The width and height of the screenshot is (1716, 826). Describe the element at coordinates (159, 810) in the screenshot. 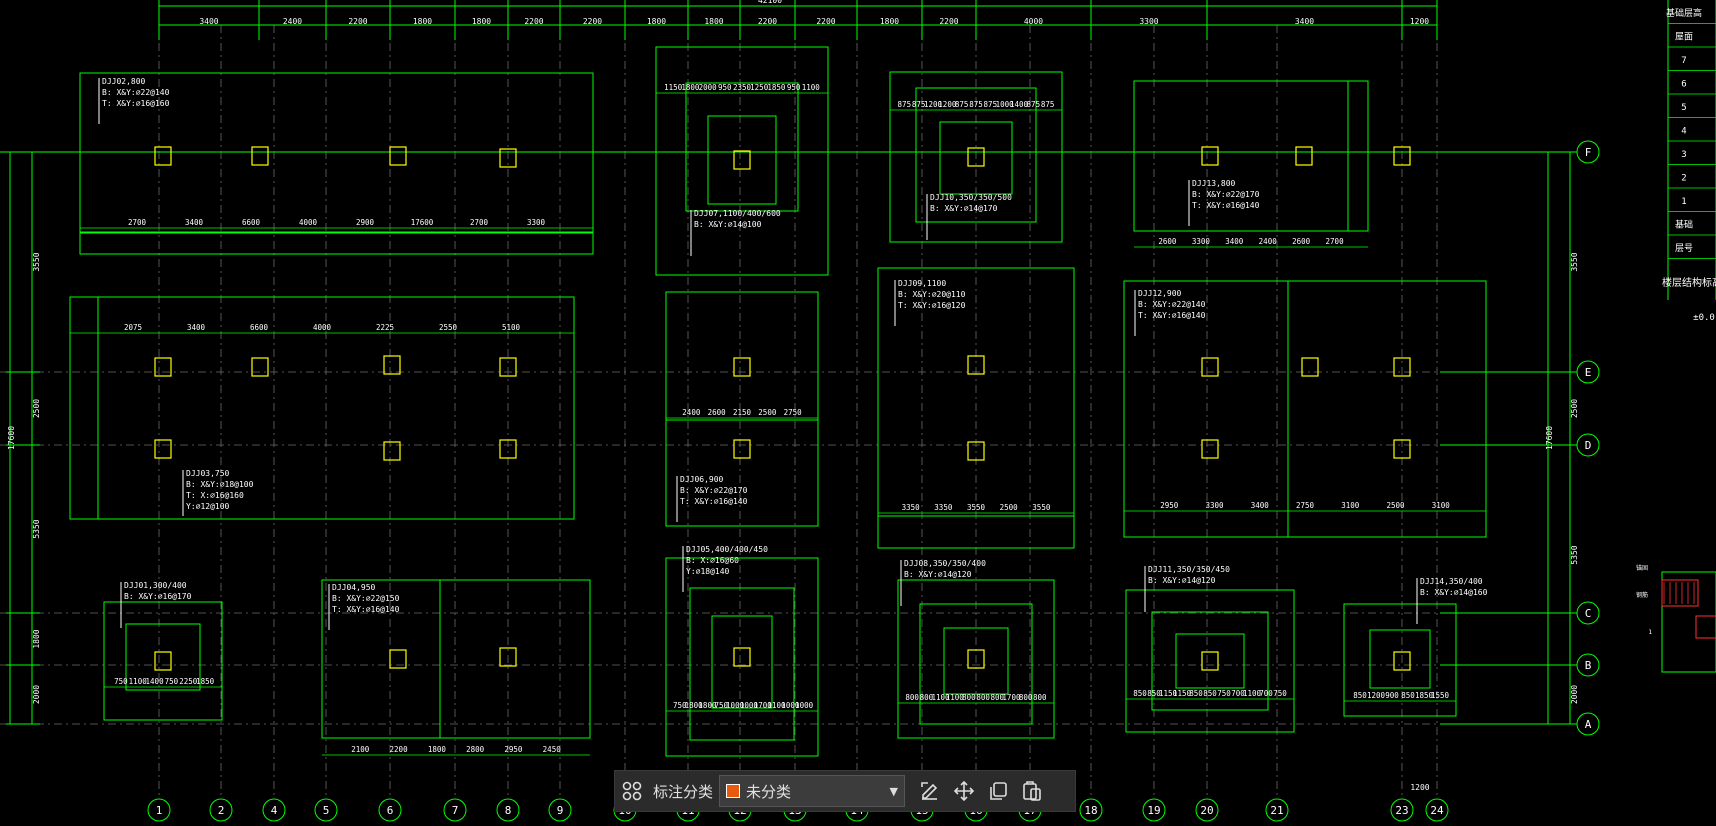

I see `column-axis-label: 1` at that location.